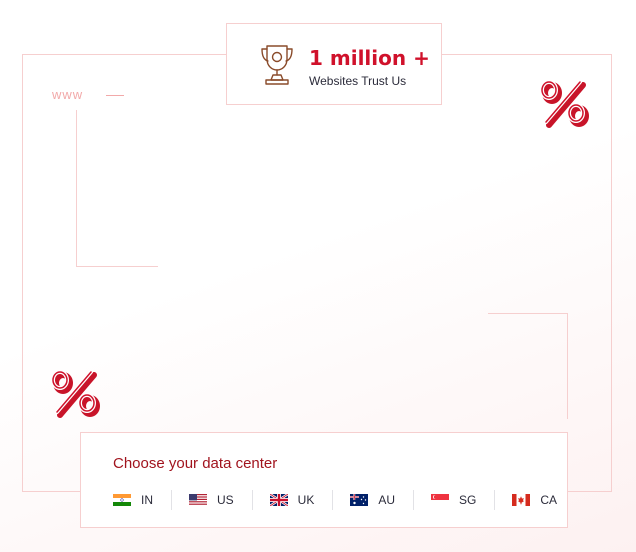 This screenshot has width=636, height=552. I want to click on trophy-icon, so click(277, 65).